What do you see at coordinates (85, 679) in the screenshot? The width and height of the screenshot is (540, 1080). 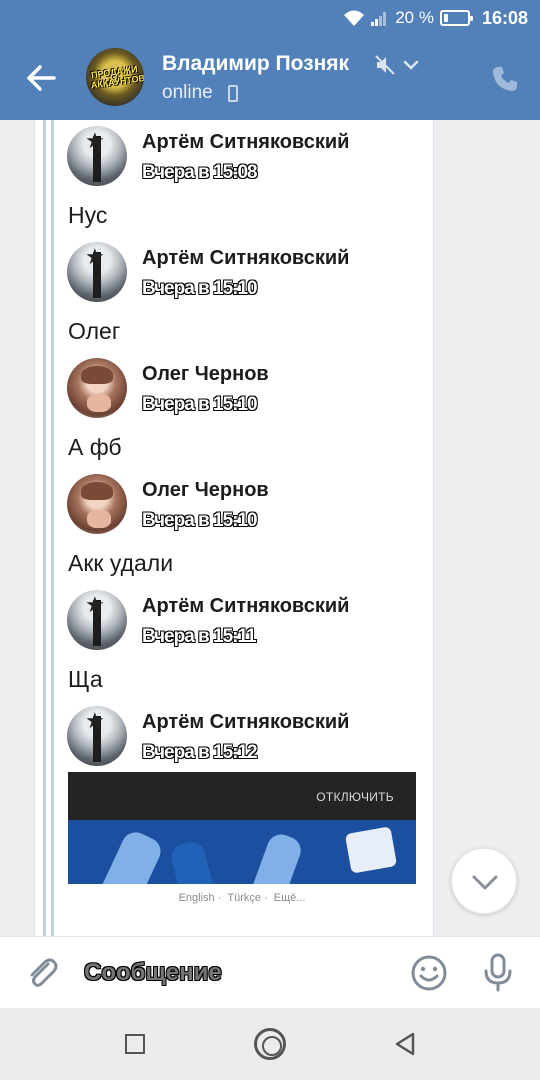 I see `message-text: Ща` at bounding box center [85, 679].